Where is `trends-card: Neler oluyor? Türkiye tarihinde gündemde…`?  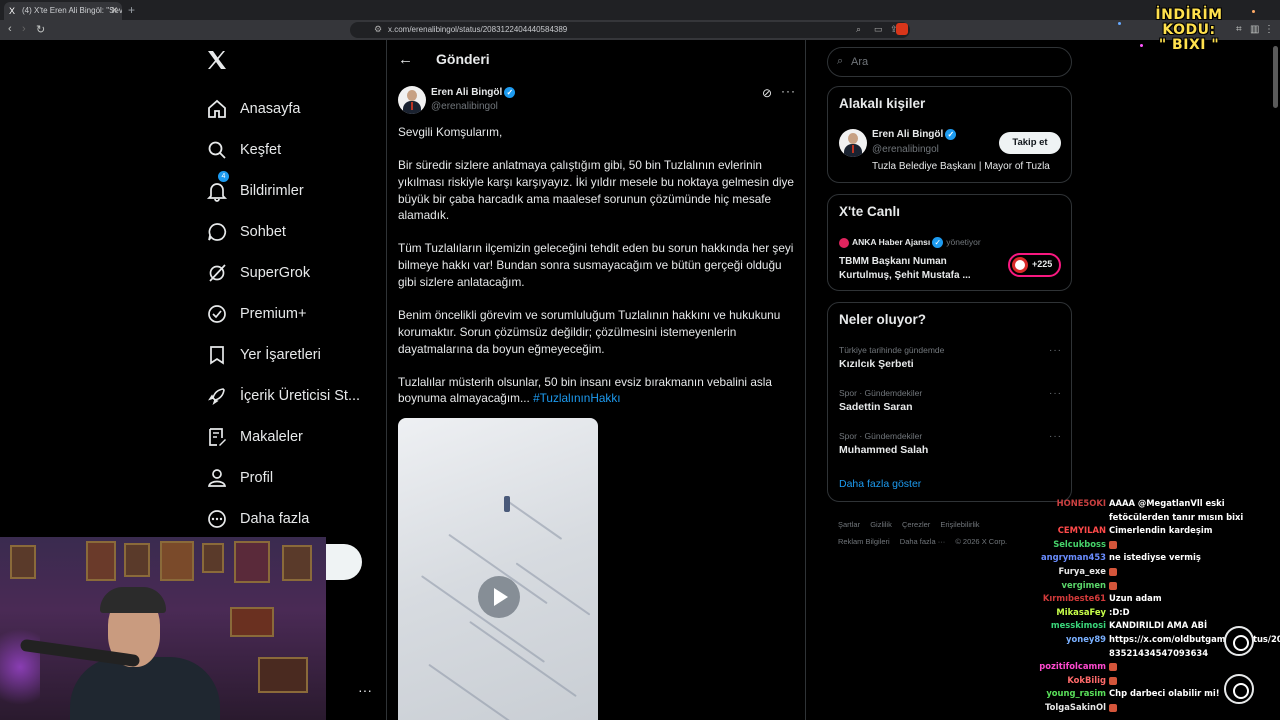
trends-card: Neler oluyor? Türkiye tarihinde gündemde… is located at coordinates (949, 402).